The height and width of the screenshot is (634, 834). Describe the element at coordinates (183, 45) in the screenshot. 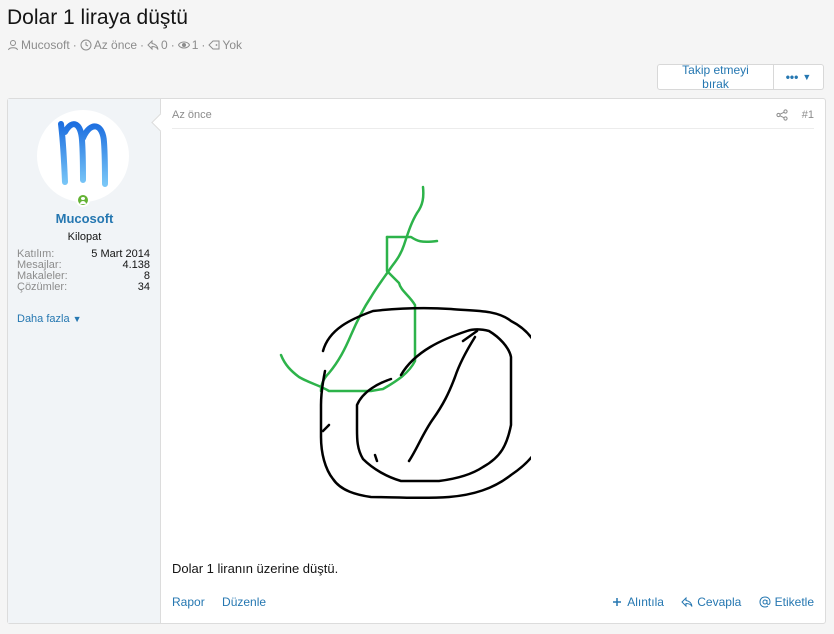

I see `eye-icon` at that location.